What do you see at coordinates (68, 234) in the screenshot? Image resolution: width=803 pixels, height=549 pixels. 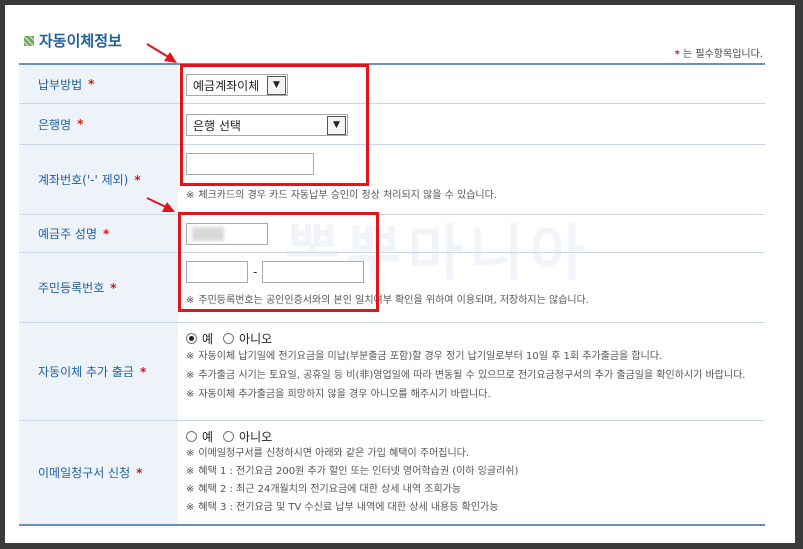 I see `holder-name-label-text: 예금주 성명` at bounding box center [68, 234].